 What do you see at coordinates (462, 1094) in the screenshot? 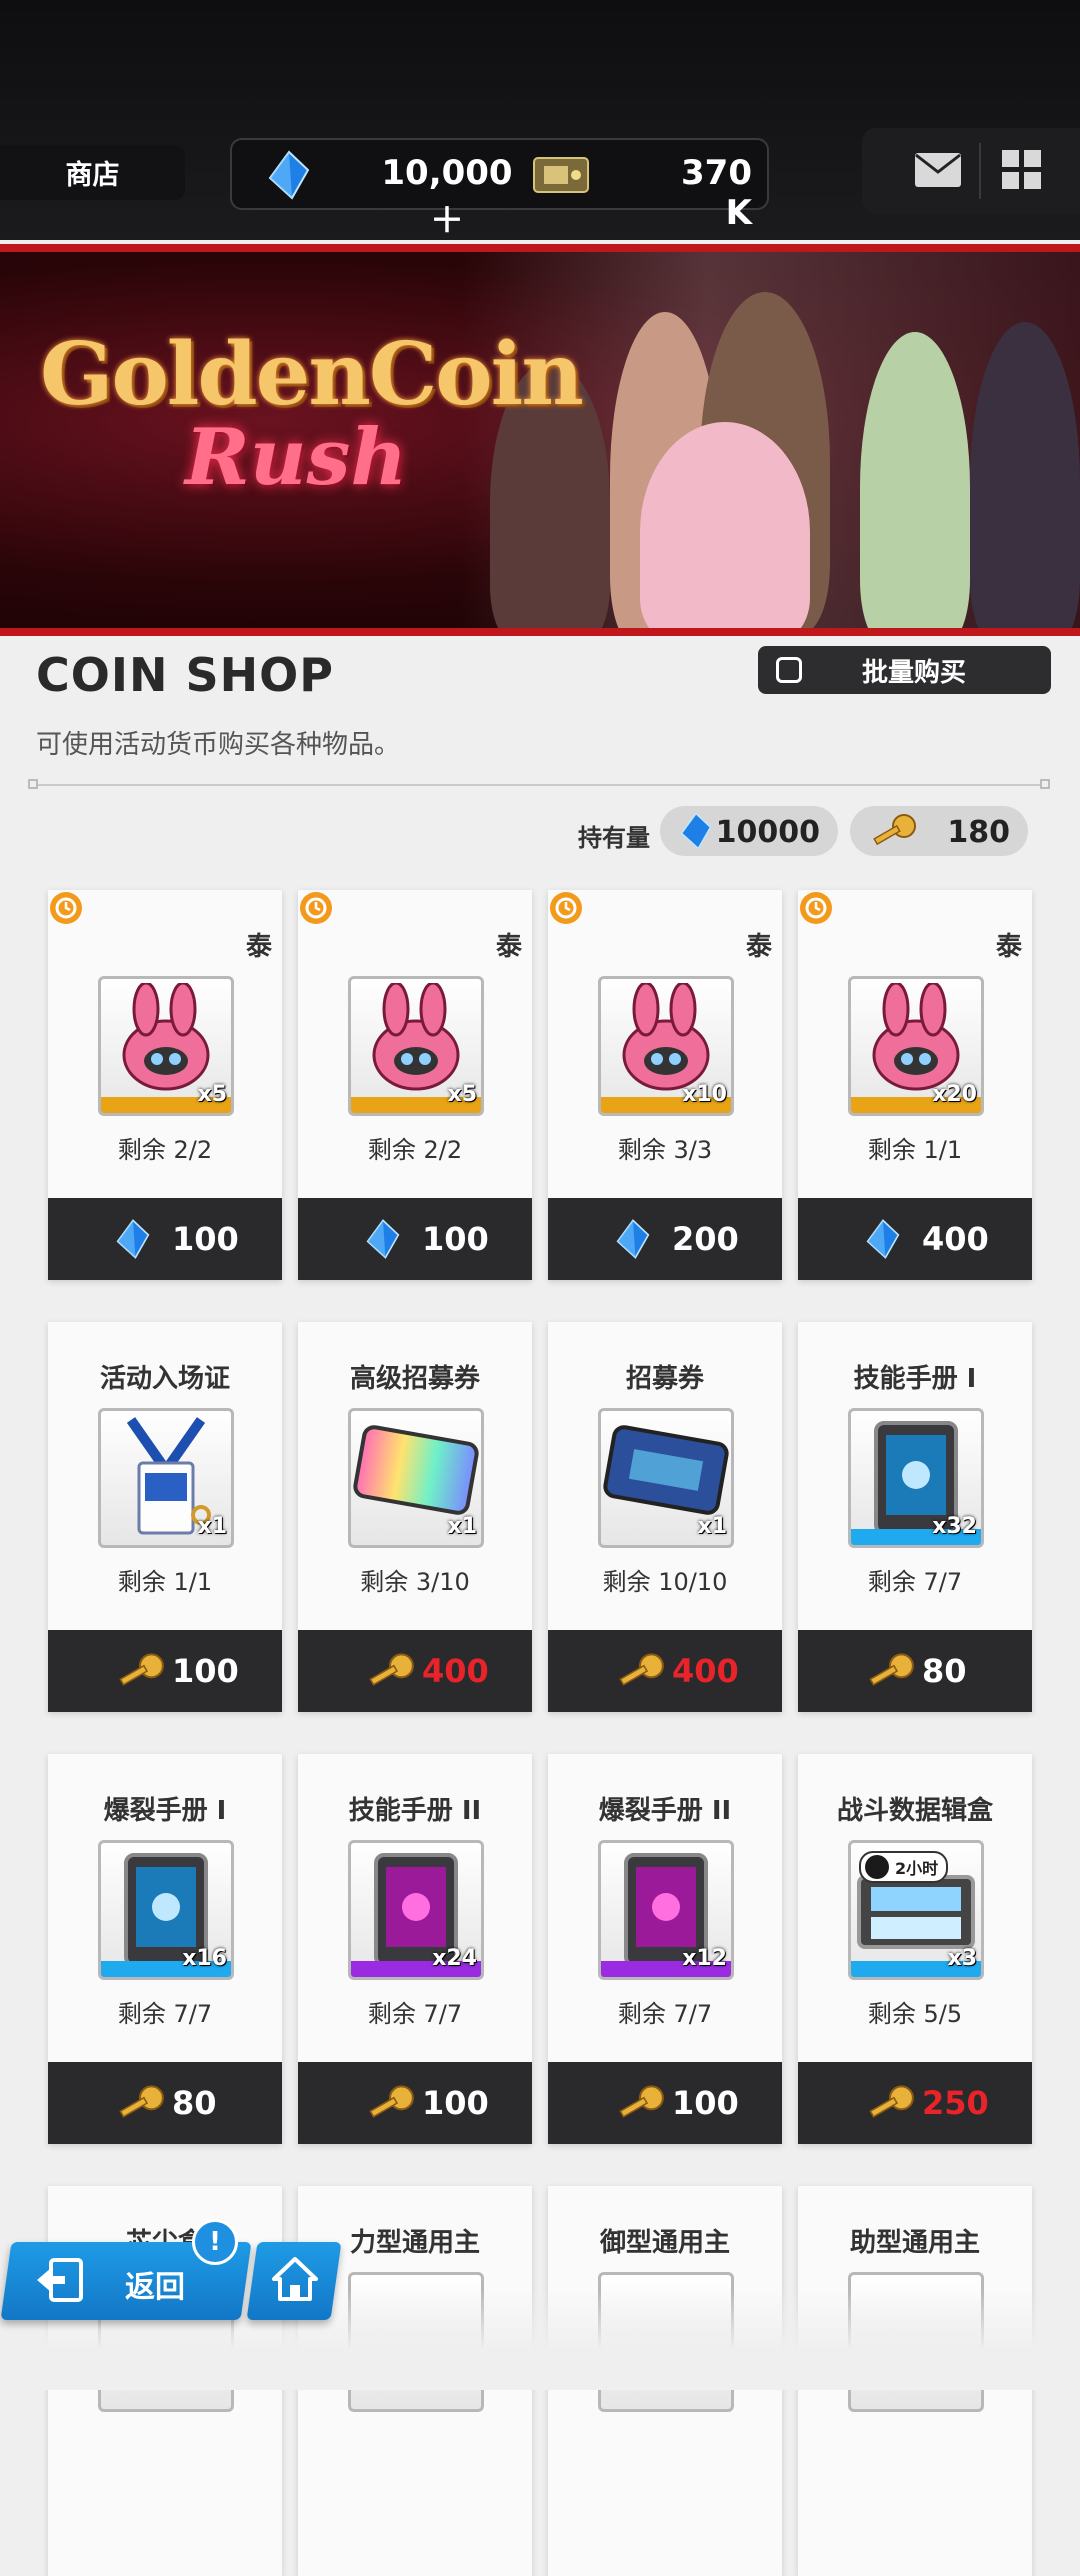
I see `item-quantity: x5` at bounding box center [462, 1094].